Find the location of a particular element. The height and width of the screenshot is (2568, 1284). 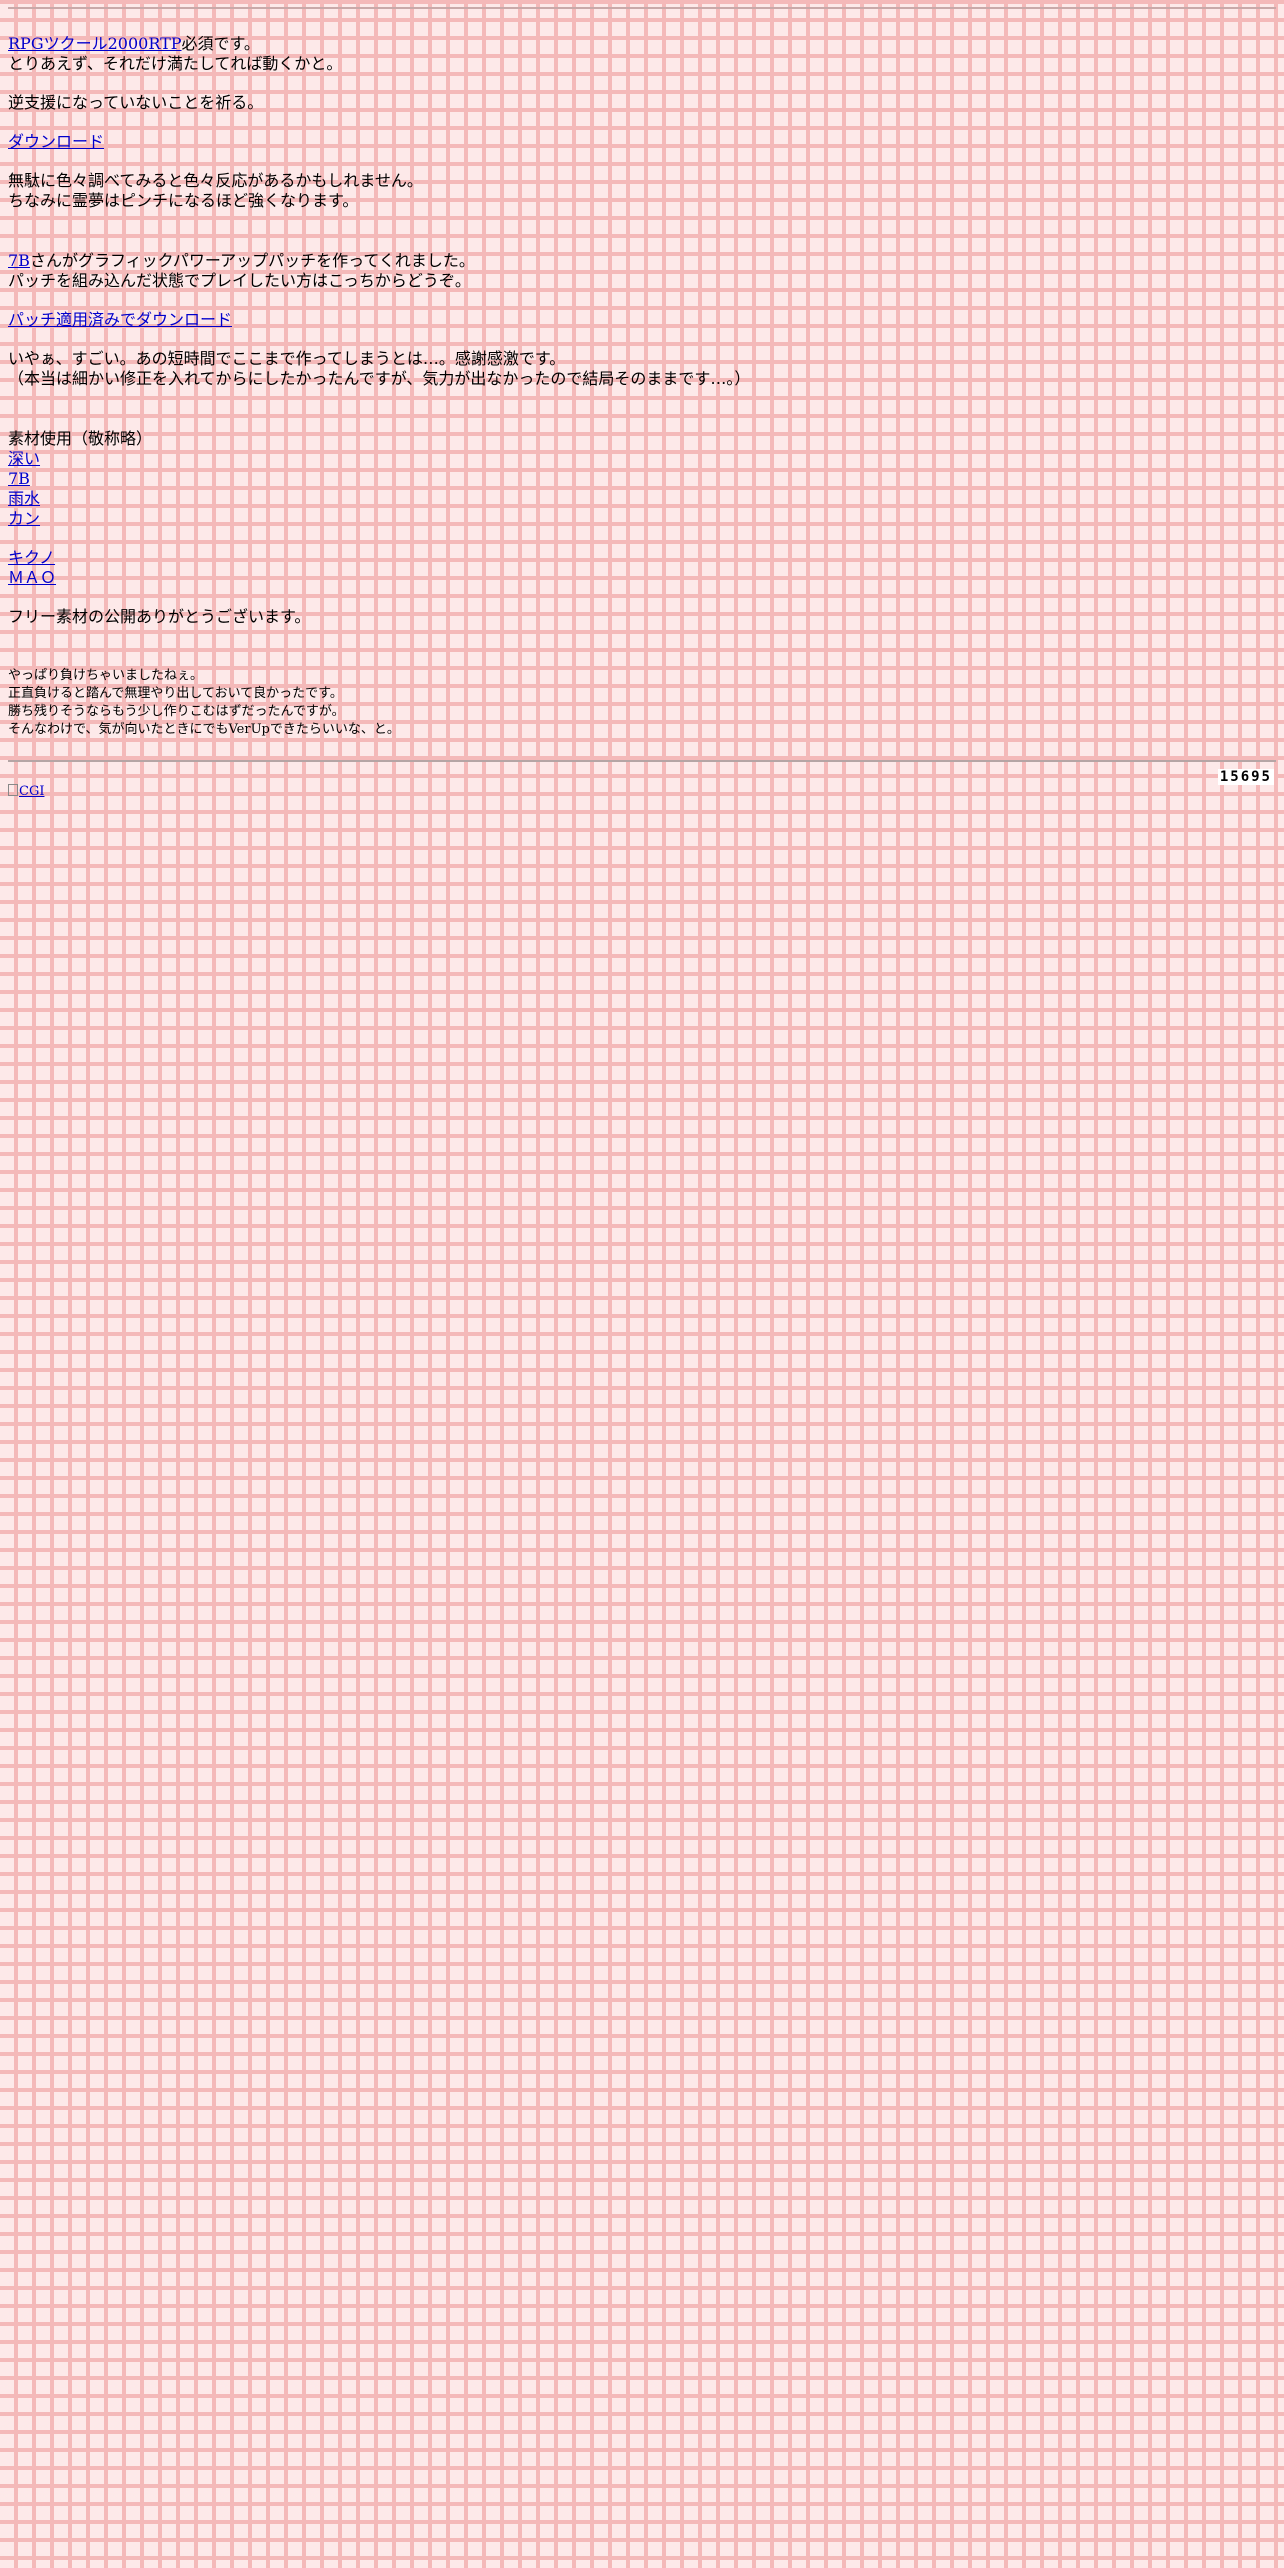

access-counter: 15695 is located at coordinates (1245, 777).